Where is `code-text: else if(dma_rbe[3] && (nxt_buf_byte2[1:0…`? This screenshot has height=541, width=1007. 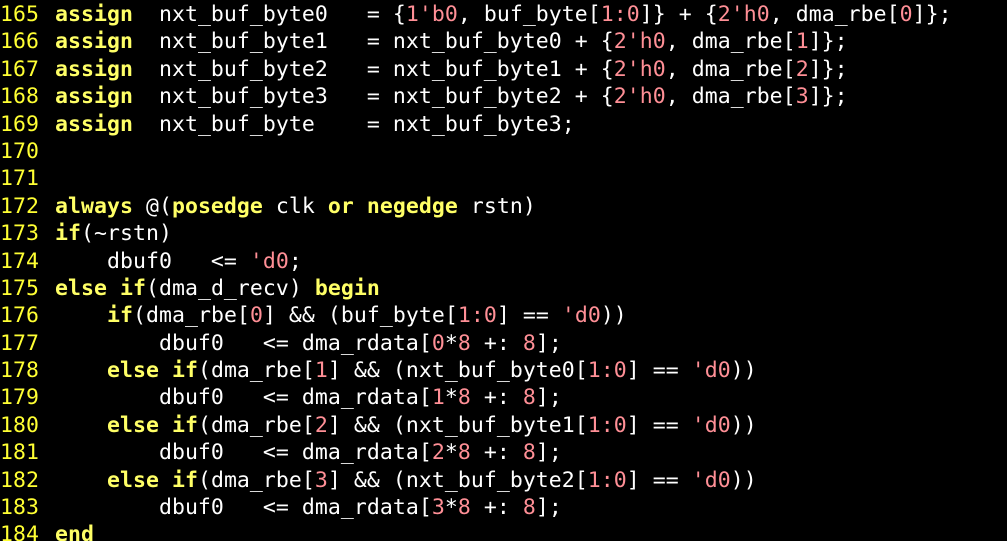
code-text: else if(dma_rbe[3] && (nxt_buf_byte2[1:0… is located at coordinates (406, 480).